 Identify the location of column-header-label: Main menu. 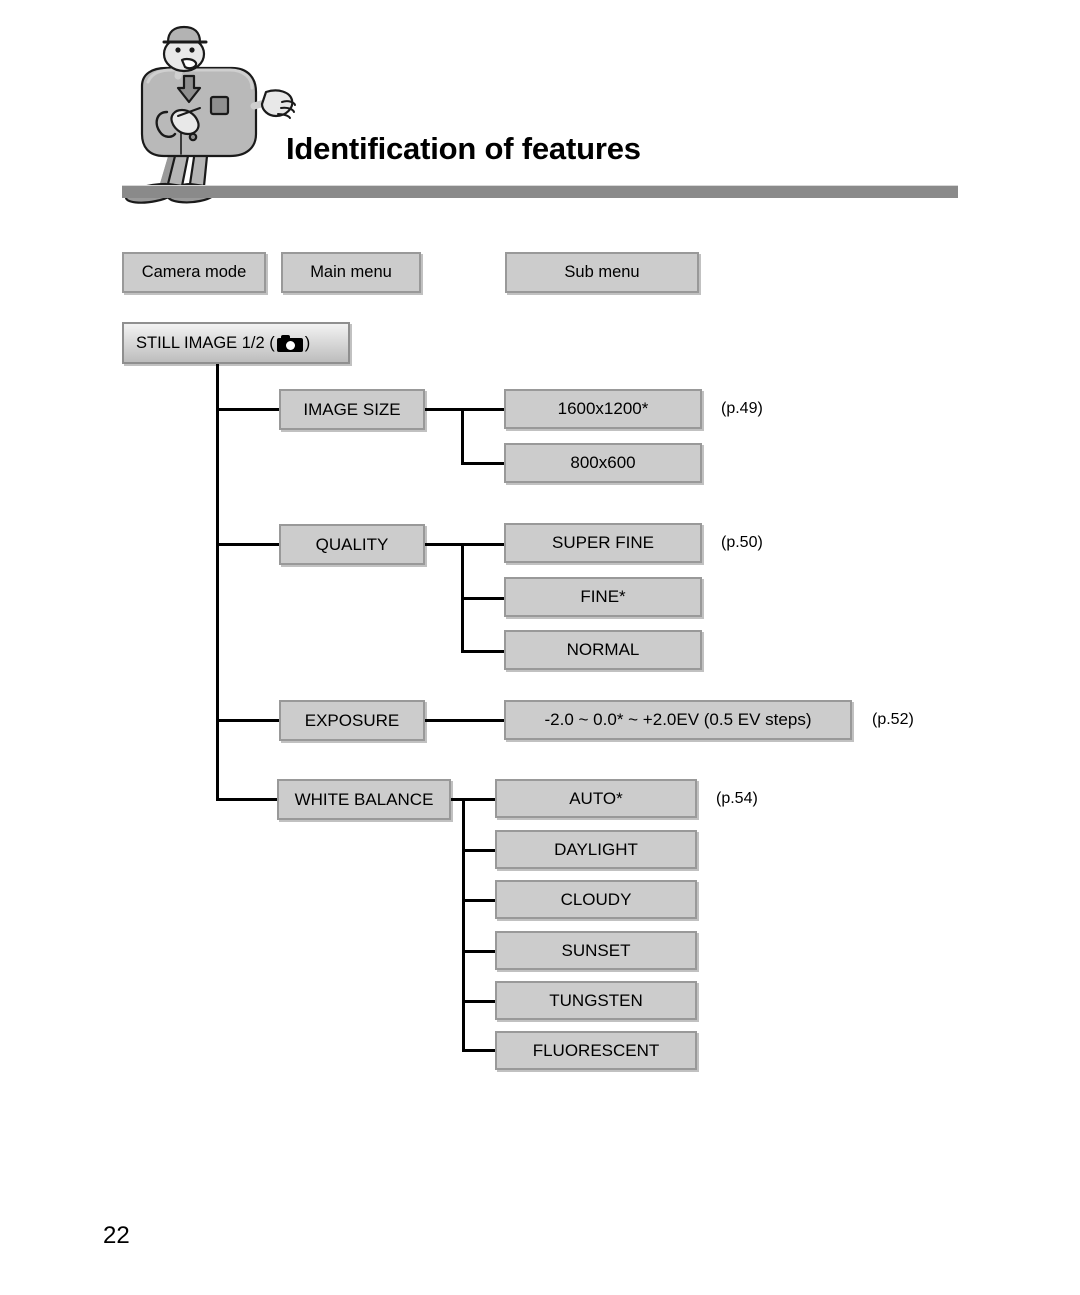
(351, 272).